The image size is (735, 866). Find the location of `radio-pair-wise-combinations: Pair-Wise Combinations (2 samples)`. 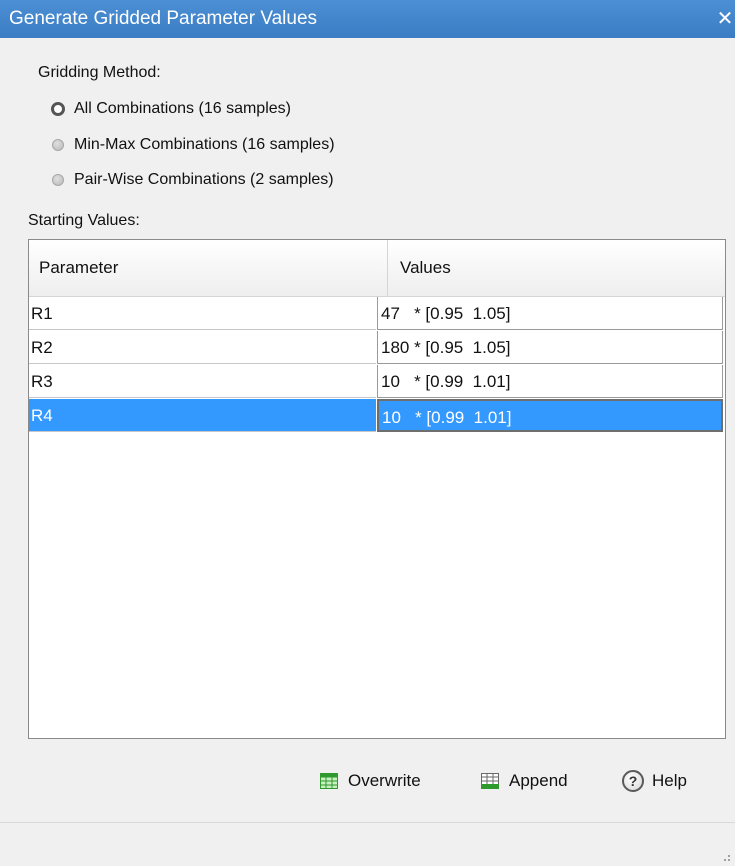

radio-pair-wise-combinations: Pair-Wise Combinations (2 samples) is located at coordinates (193, 180).